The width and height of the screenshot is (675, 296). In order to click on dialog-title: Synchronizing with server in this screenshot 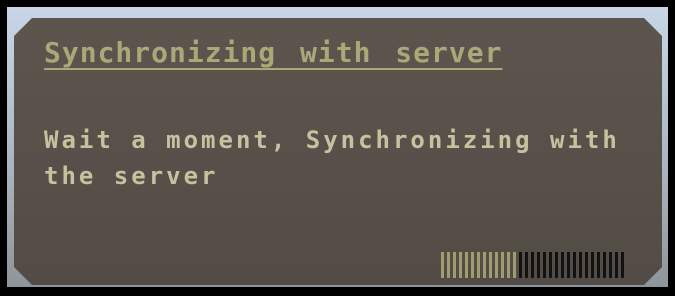, I will do `click(273, 52)`.